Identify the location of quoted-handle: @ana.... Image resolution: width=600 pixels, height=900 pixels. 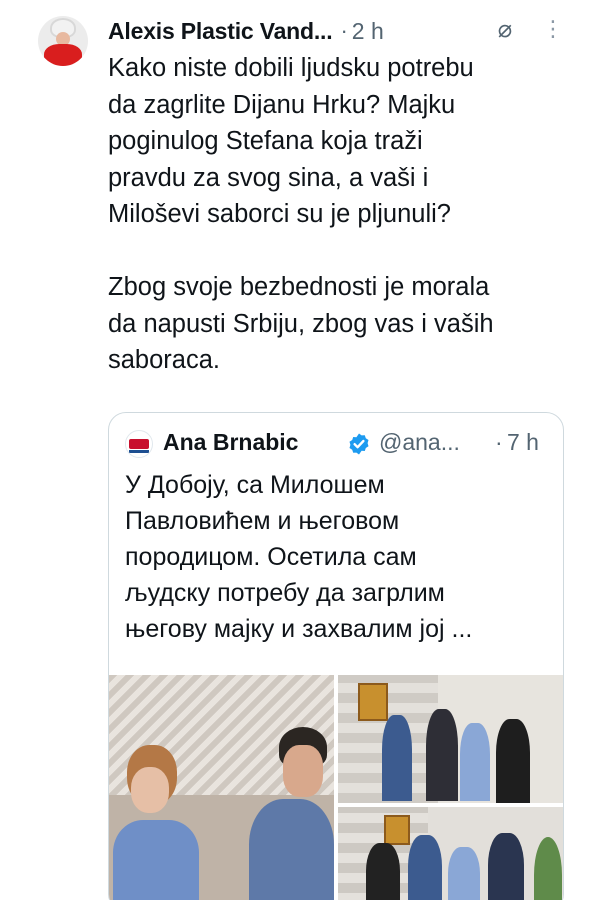
(419, 442).